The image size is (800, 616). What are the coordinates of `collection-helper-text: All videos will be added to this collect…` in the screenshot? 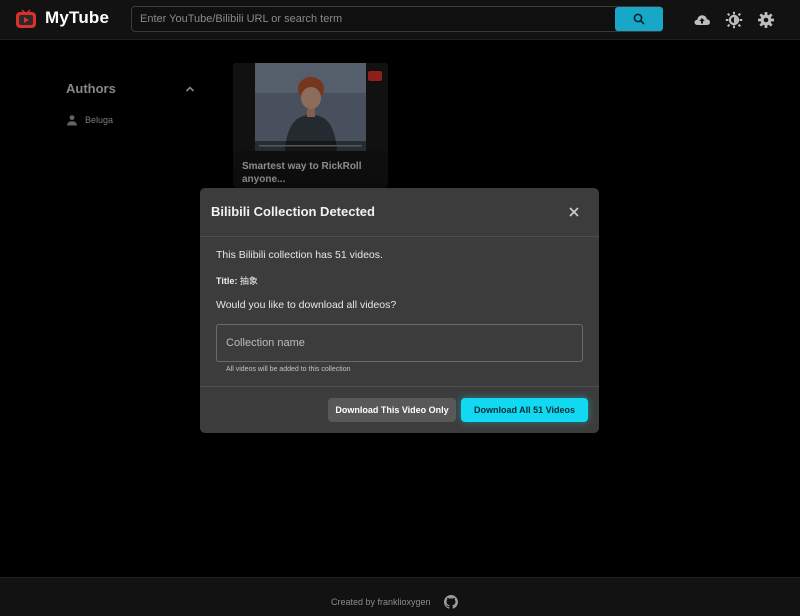 It's located at (288, 369).